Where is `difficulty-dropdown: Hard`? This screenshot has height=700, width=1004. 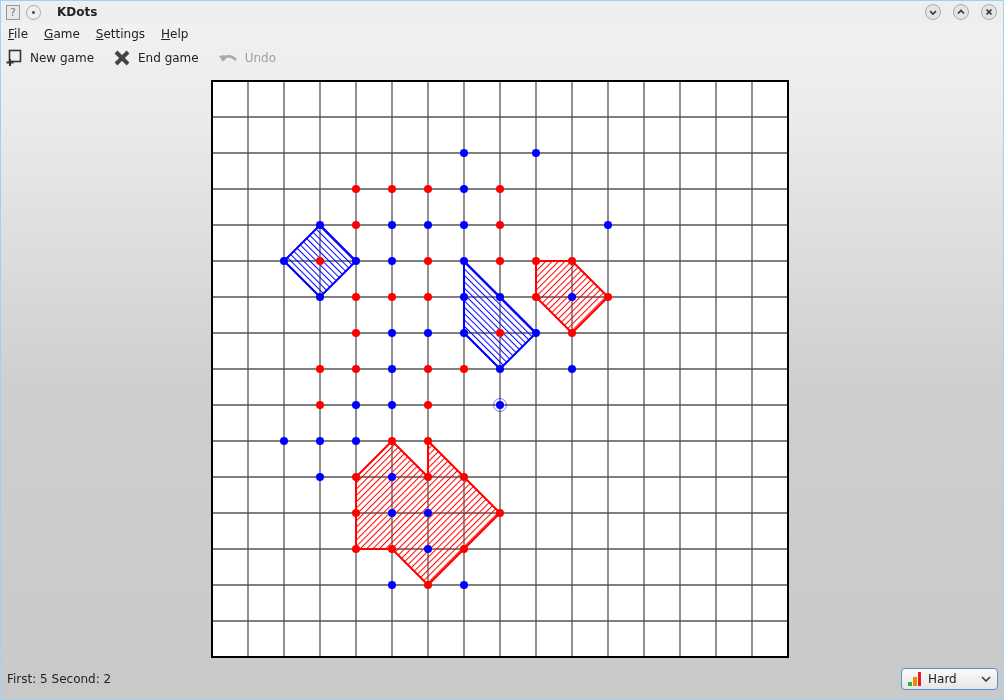
difficulty-dropdown: Hard is located at coordinates (949, 678).